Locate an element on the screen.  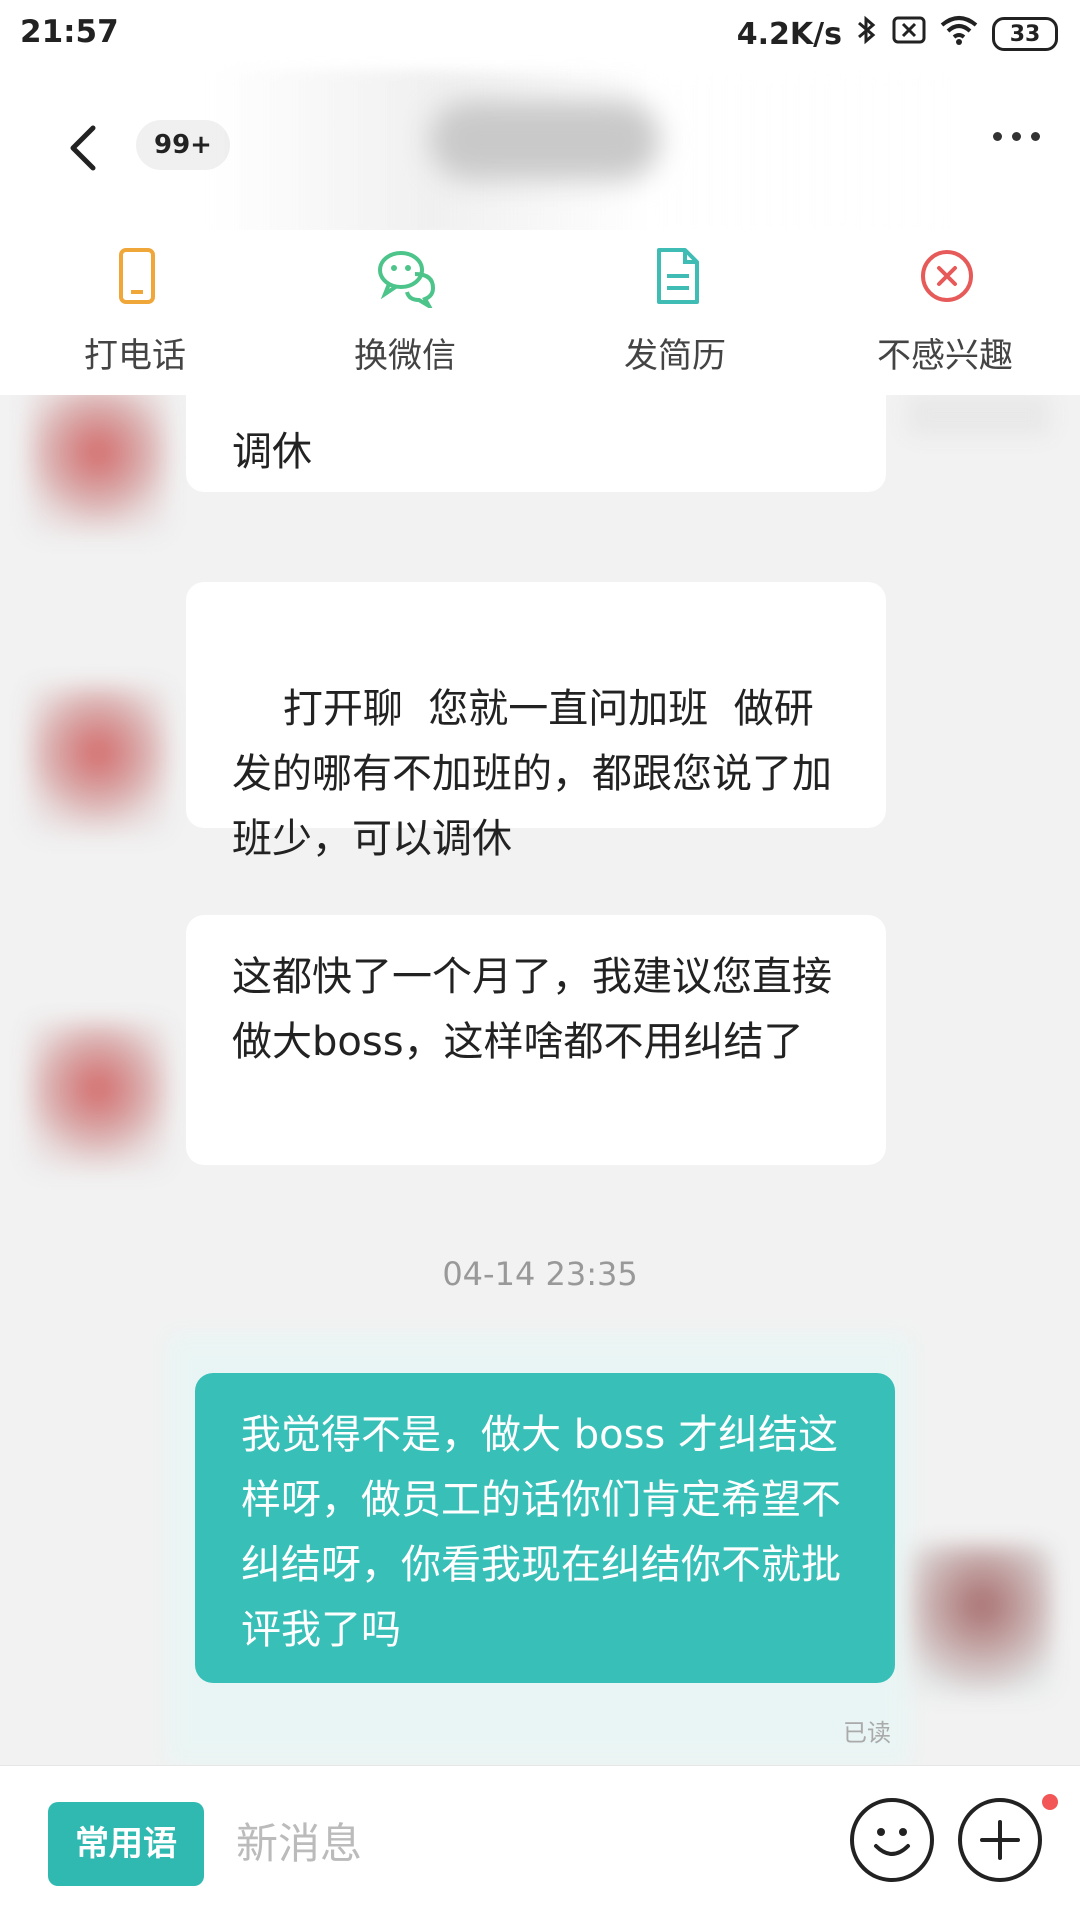
add-more-button is located at coordinates (1000, 1840).